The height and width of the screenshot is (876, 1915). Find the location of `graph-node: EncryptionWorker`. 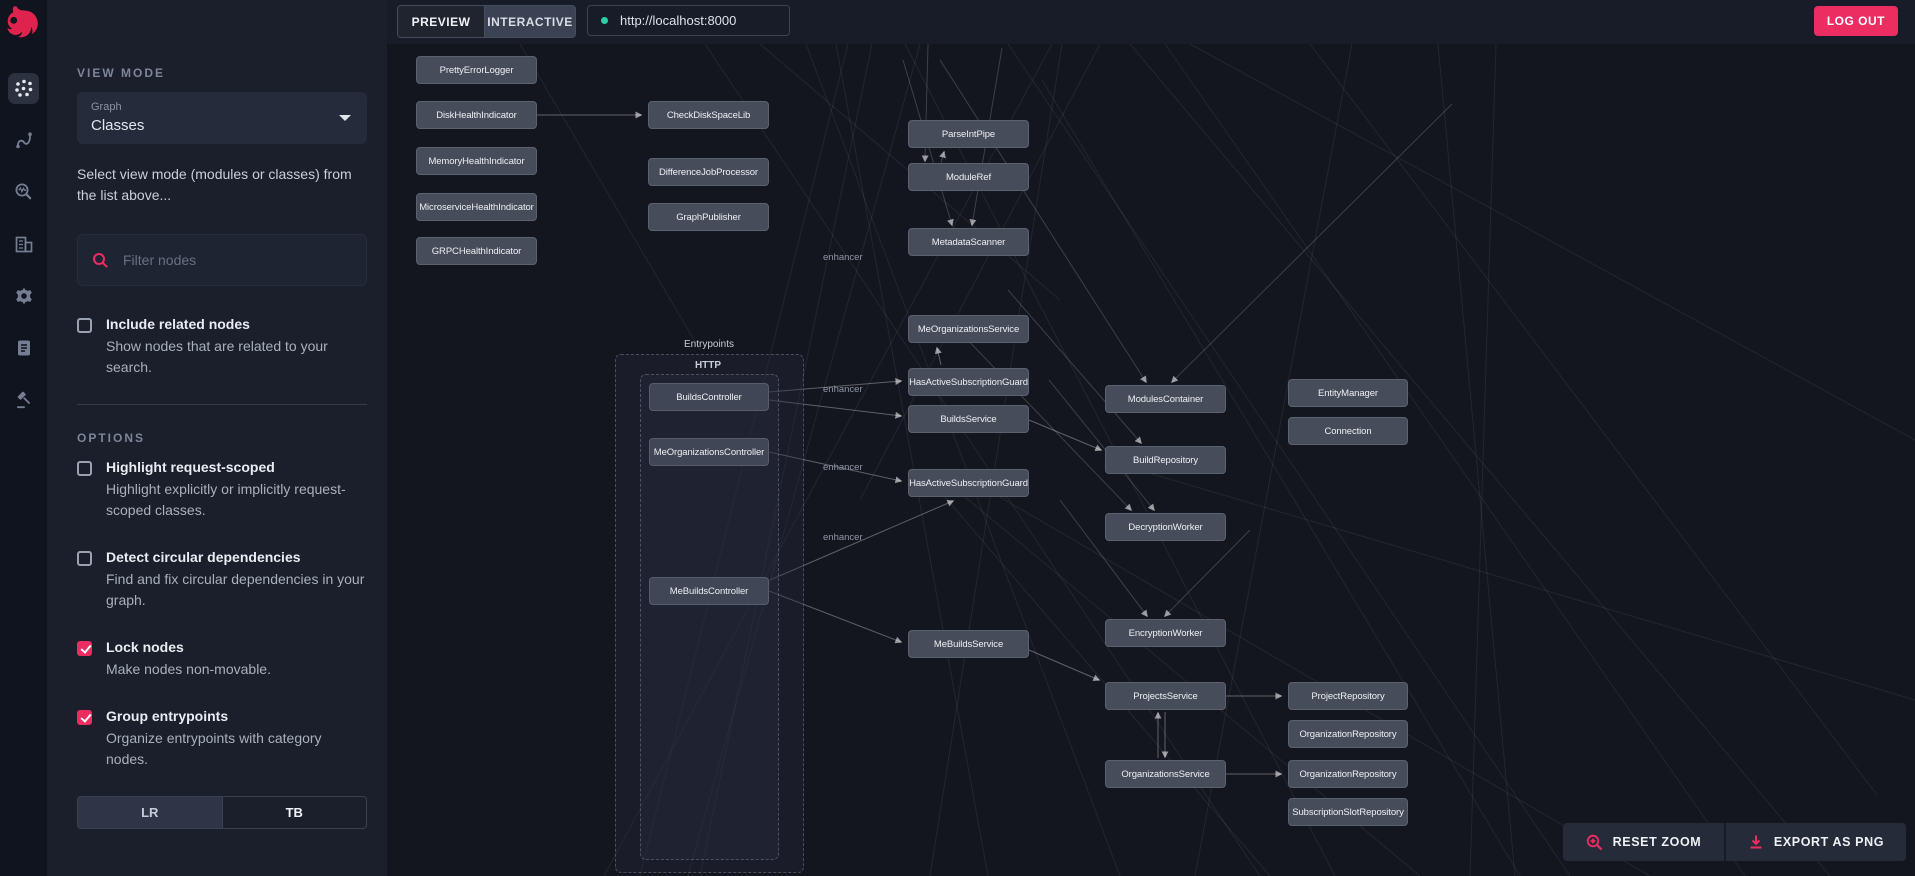

graph-node: EncryptionWorker is located at coordinates (1165, 633).